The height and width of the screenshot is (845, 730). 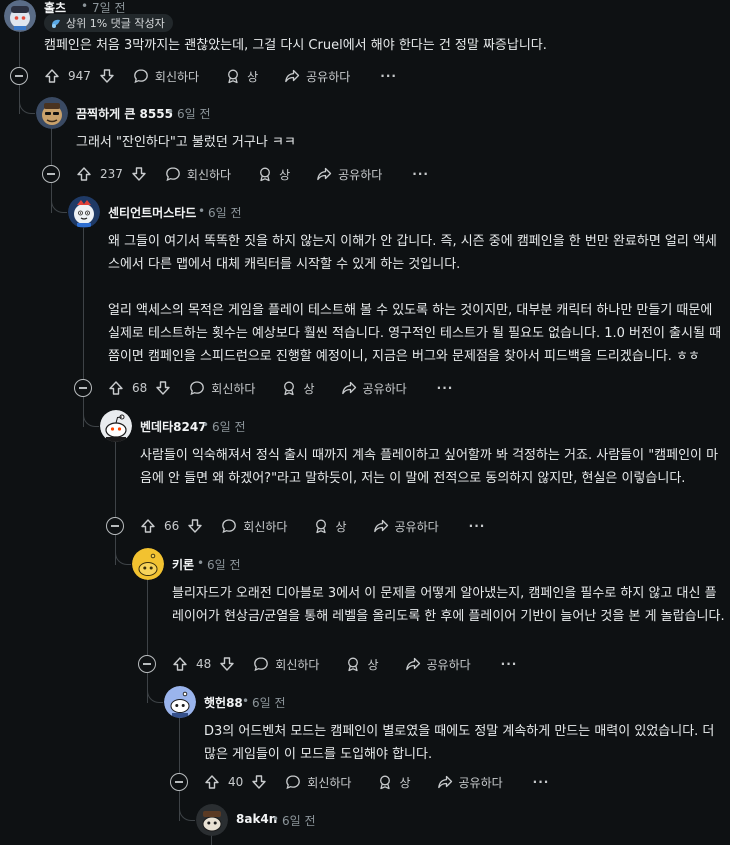 I want to click on comment-author: 센티언트머스타드, so click(x=152, y=212).